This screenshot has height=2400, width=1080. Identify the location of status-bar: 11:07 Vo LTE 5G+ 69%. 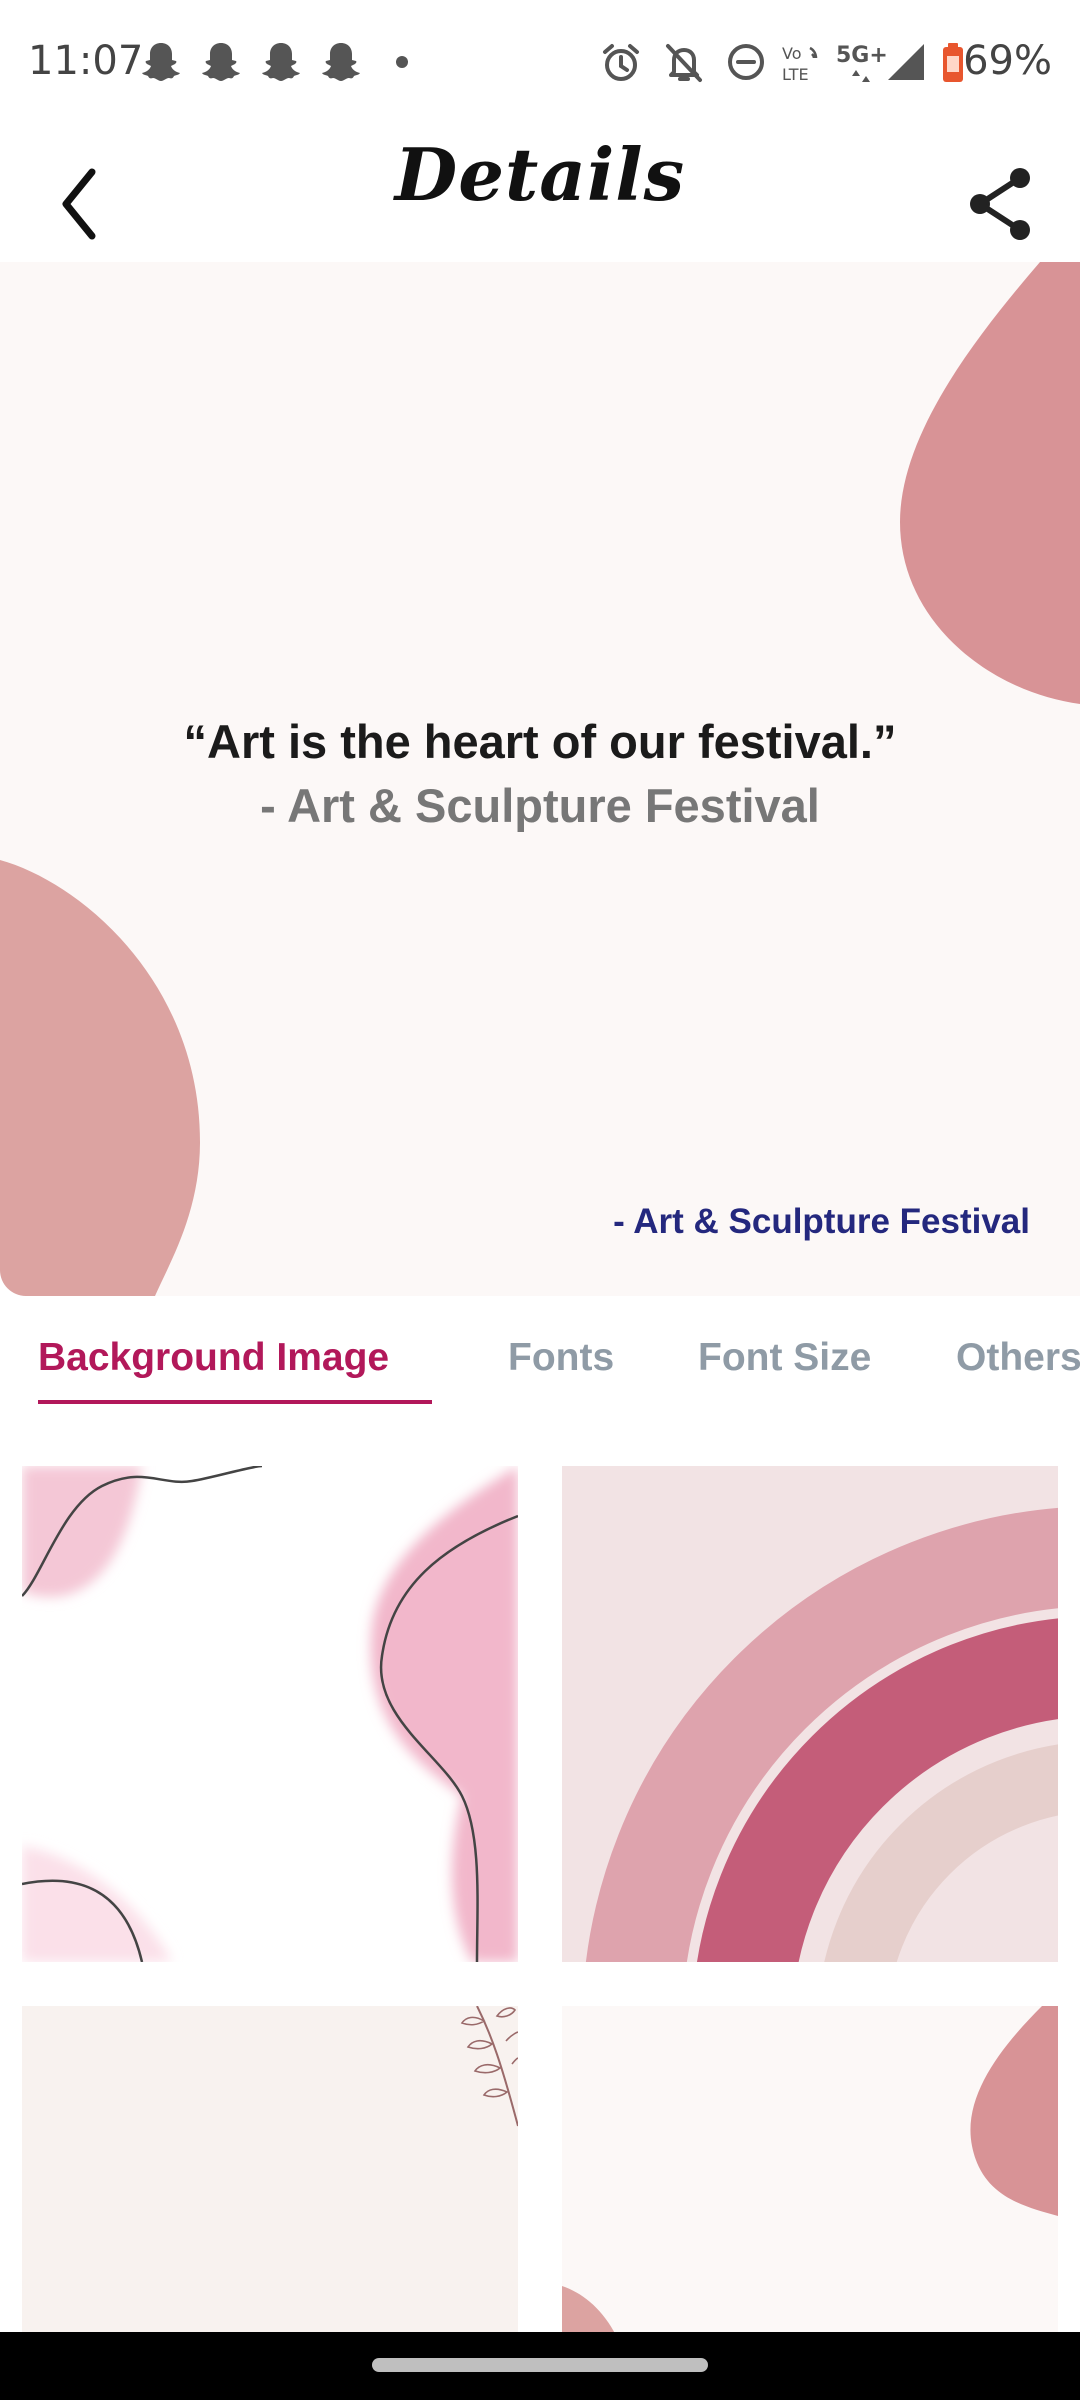
(540, 64).